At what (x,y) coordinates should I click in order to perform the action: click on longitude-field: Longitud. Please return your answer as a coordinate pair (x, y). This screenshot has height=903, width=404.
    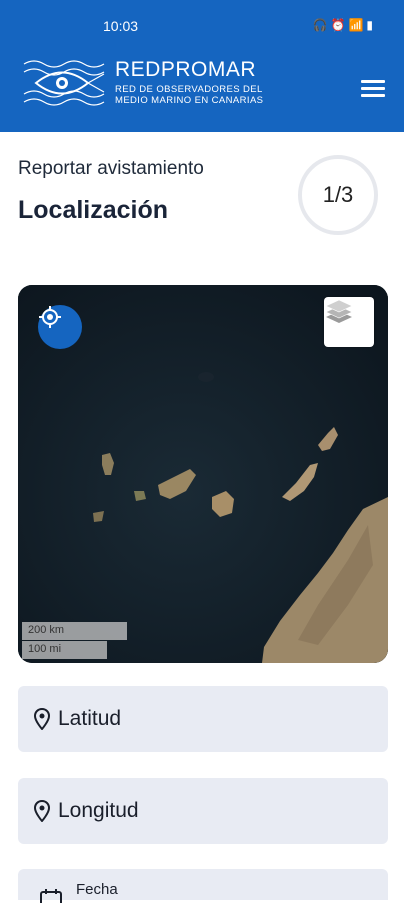
    Looking at the image, I should click on (203, 811).